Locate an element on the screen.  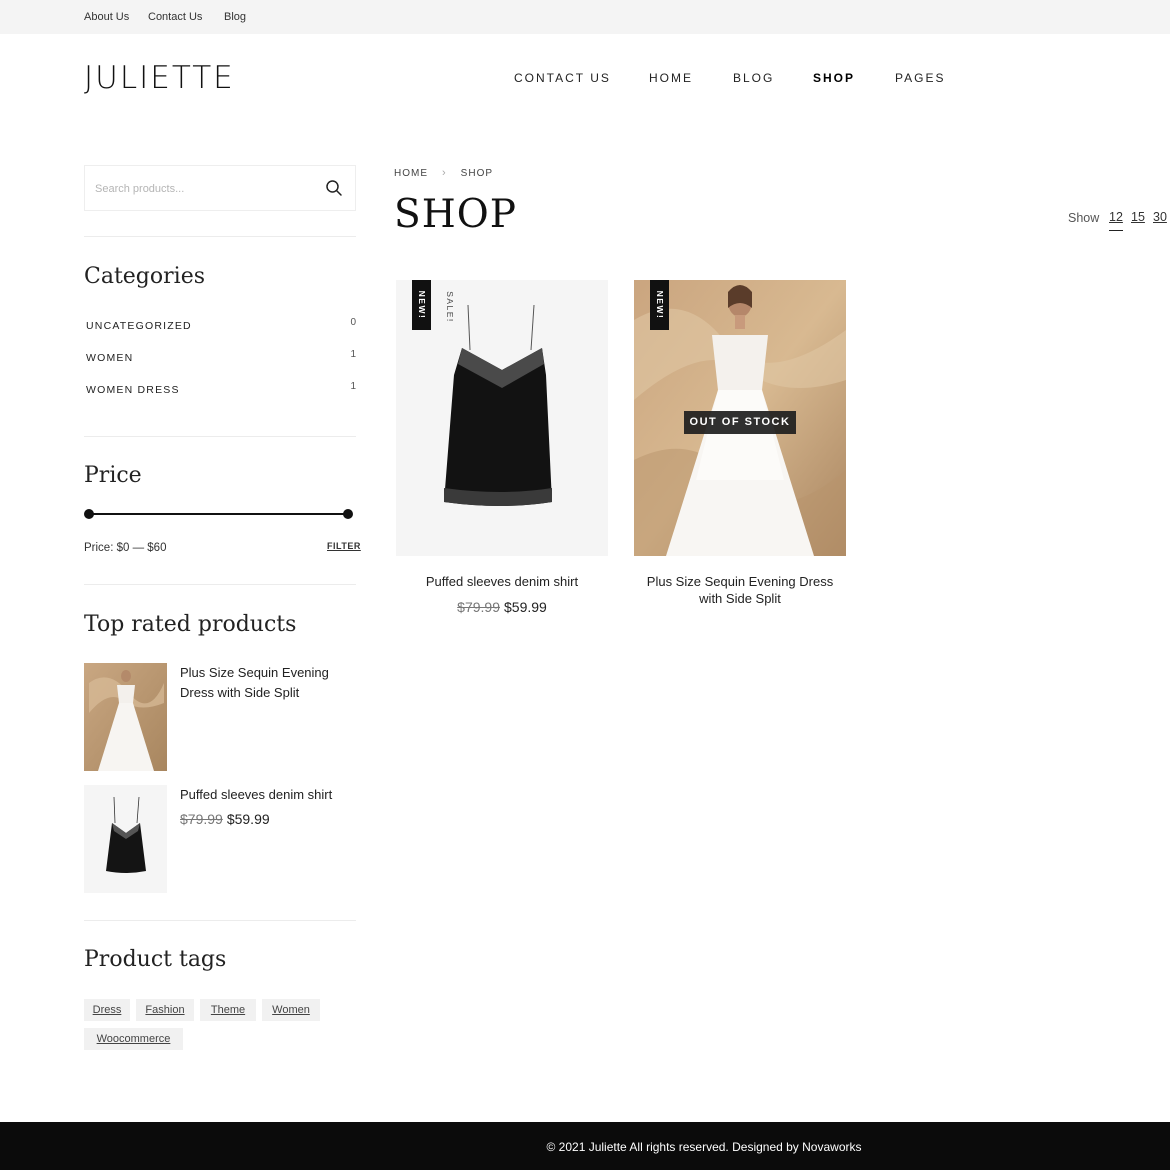
category-name: UNCATEGORIZED is located at coordinates (139, 326).